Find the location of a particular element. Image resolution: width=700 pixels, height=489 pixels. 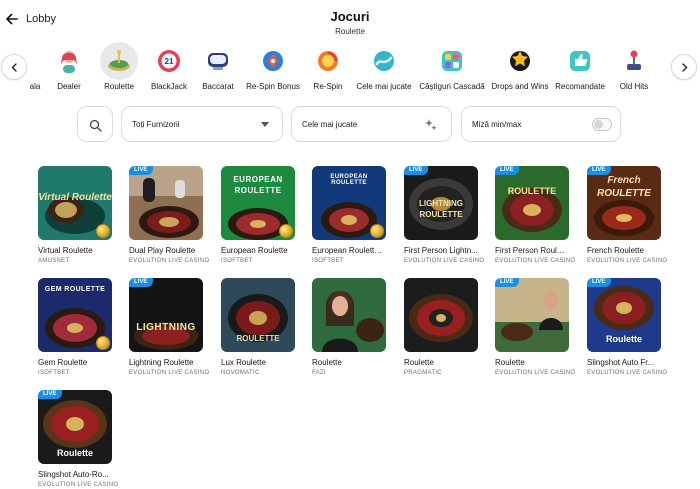

page-subtitle: Roulette is located at coordinates (350, 31).